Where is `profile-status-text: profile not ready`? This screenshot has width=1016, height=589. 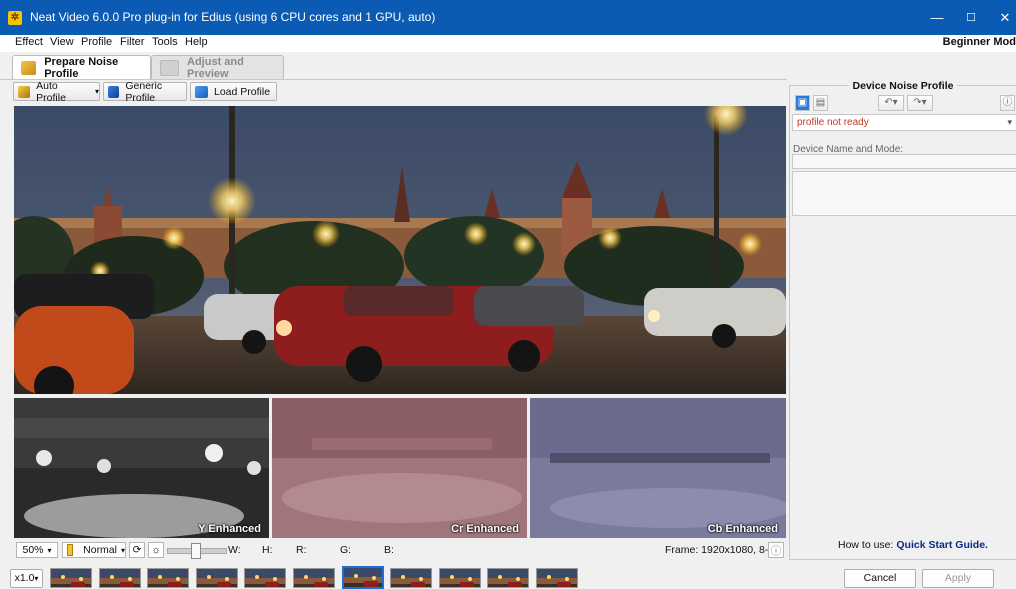 profile-status-text: profile not ready is located at coordinates (833, 122).